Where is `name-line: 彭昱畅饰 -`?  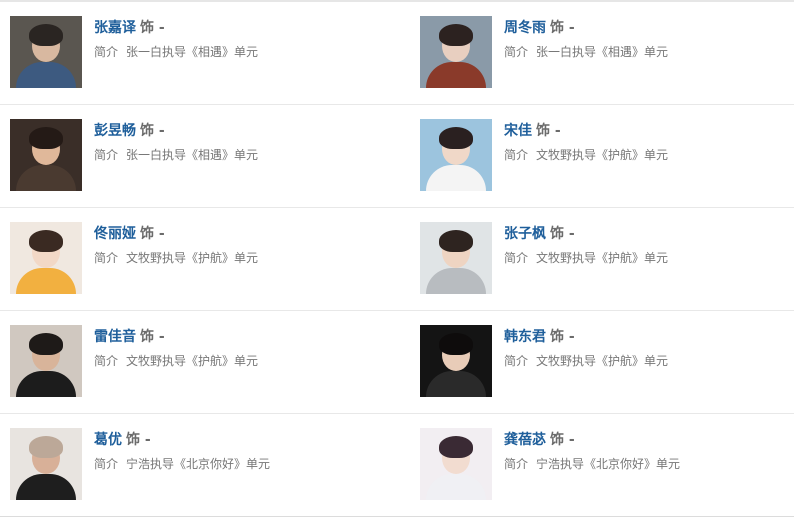
name-line: 彭昱畅饰 - is located at coordinates (229, 131).